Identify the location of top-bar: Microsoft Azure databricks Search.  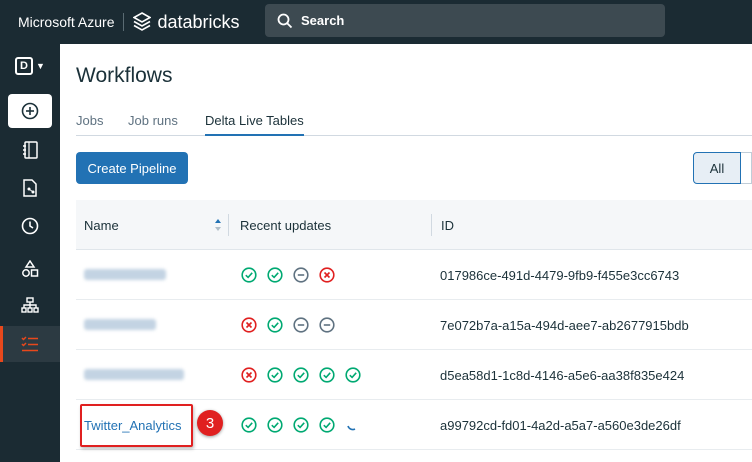
(376, 22).